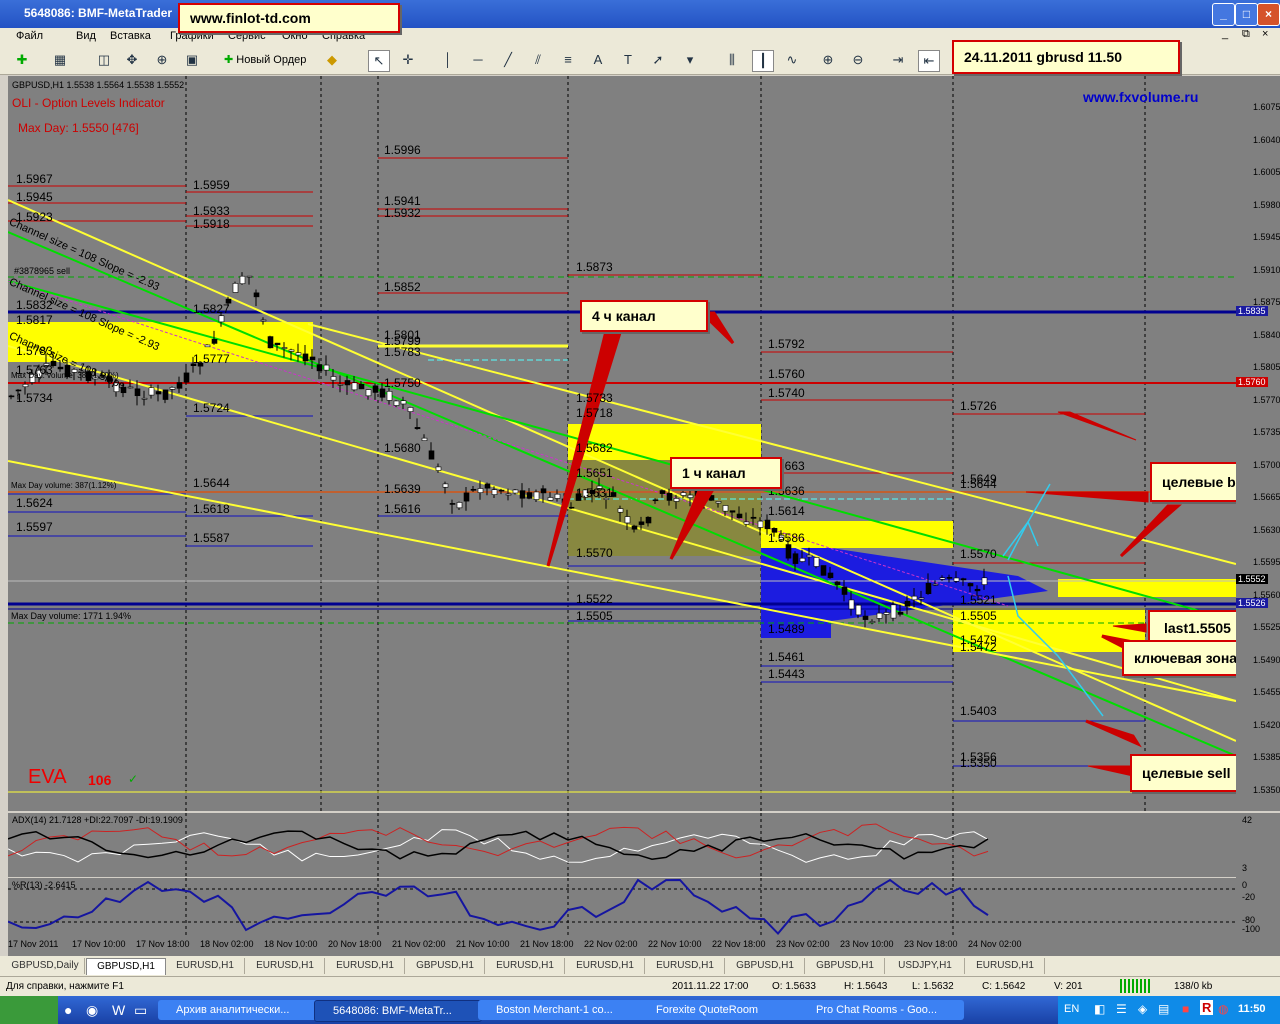 The height and width of the screenshot is (1024, 1280). I want to click on bar-chart-icon: ⫼, so click(732, 60).